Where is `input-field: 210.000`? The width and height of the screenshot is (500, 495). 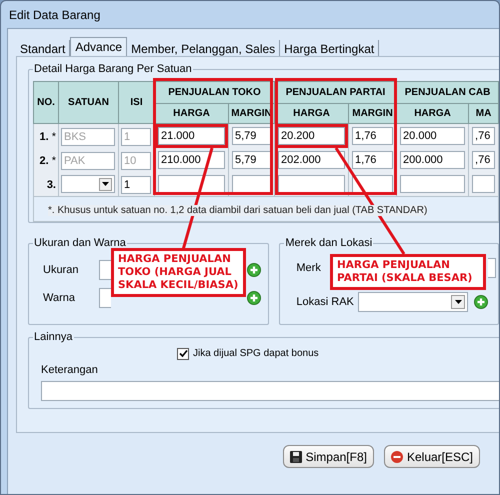
input-field: 210.000 is located at coordinates (191, 160).